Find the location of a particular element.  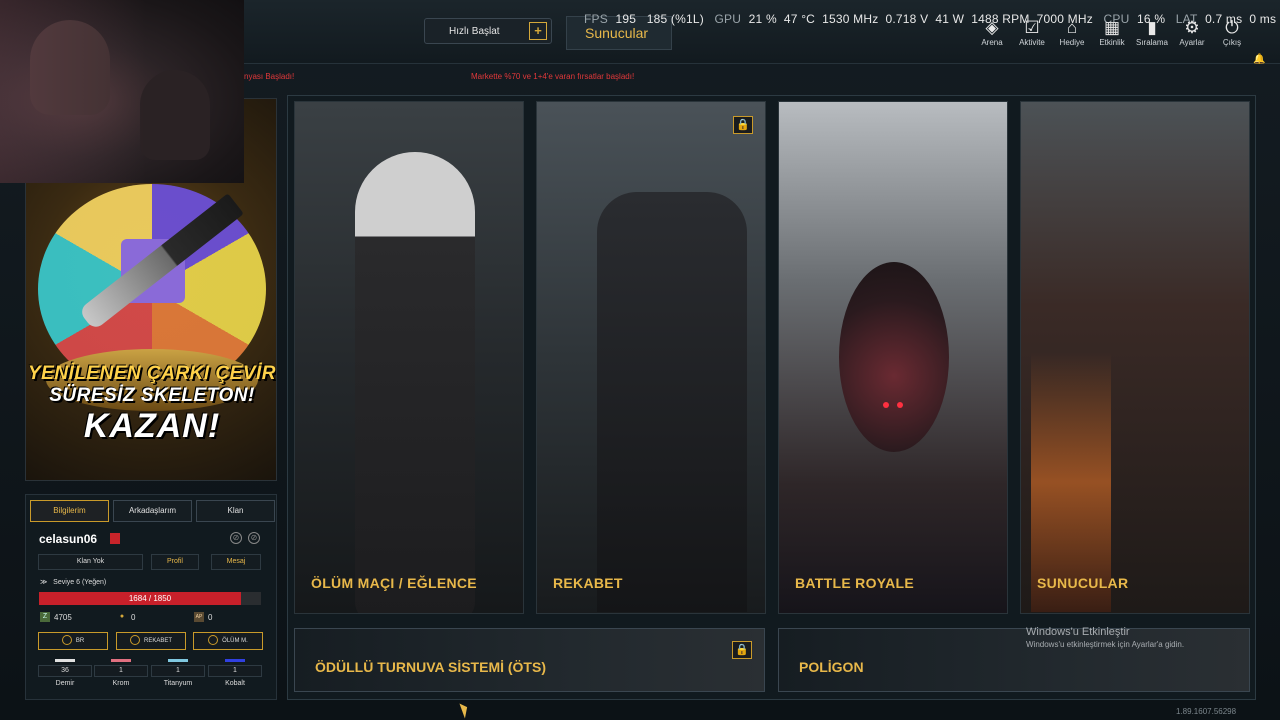

quick-start-button: Hızlı Başlat + is located at coordinates (488, 31).